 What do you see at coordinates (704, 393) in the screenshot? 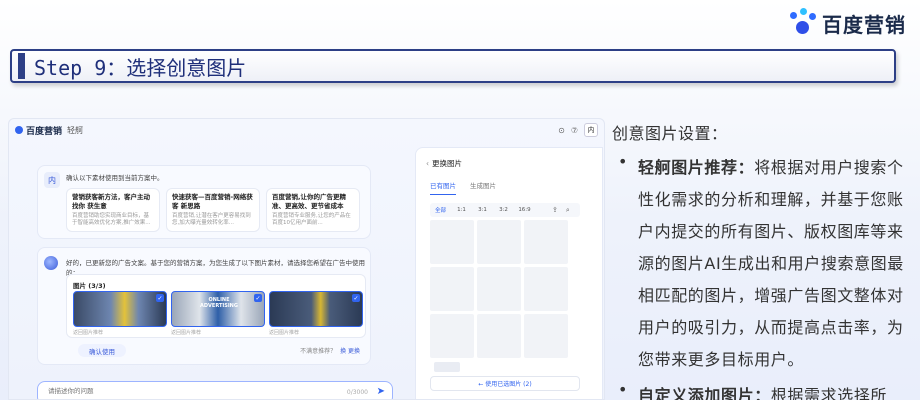
I see `bullet-label: 自定义添加图片：` at bounding box center [704, 393].